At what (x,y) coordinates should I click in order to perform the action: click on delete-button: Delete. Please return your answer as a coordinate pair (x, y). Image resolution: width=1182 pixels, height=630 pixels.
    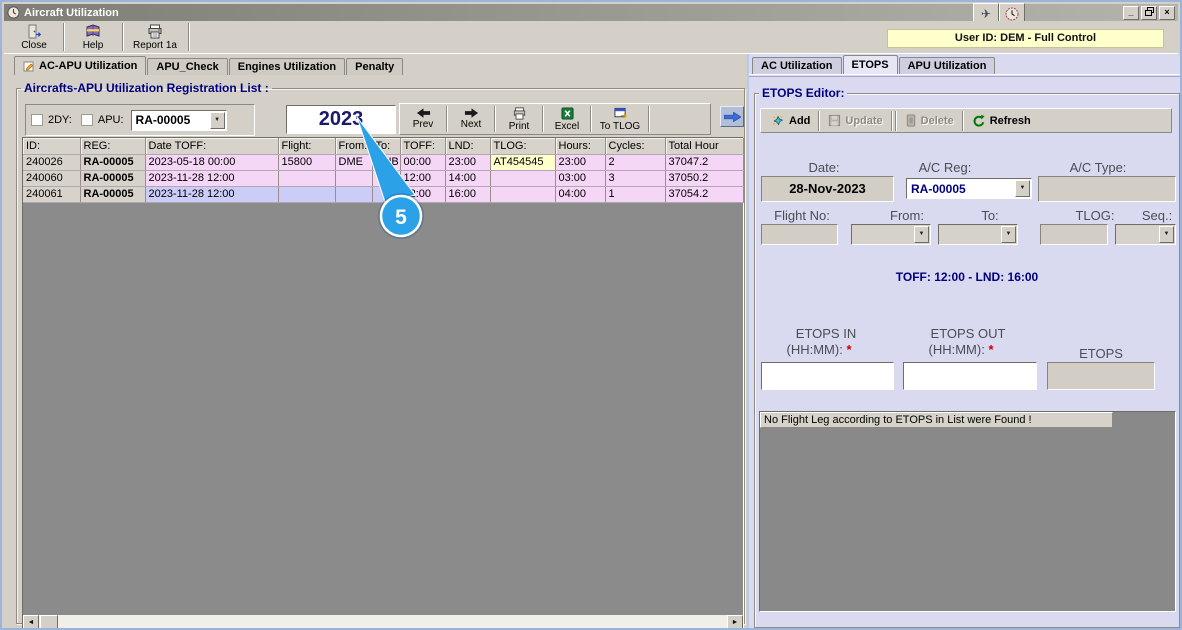
    Looking at the image, I should click on (929, 121).